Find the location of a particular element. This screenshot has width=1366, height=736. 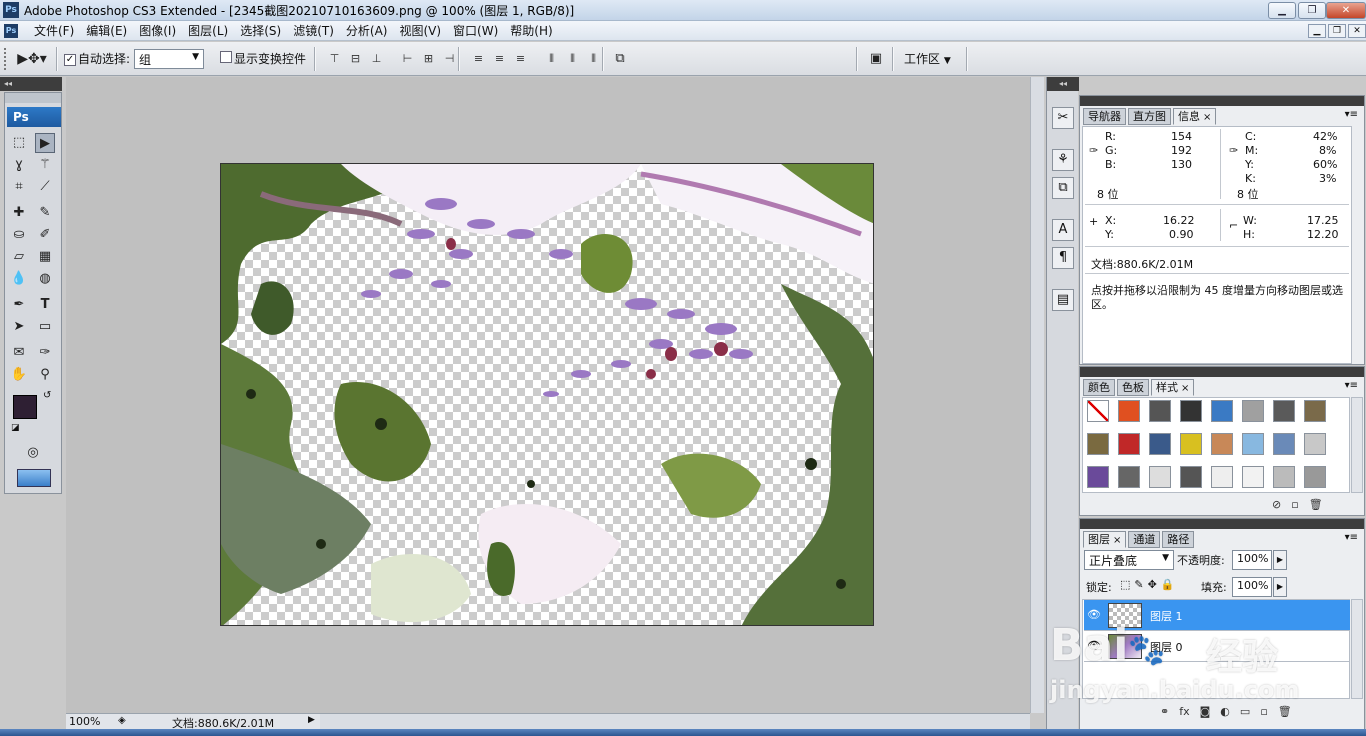

align-vcenter-icon: ⊟ is located at coordinates (355, 59).